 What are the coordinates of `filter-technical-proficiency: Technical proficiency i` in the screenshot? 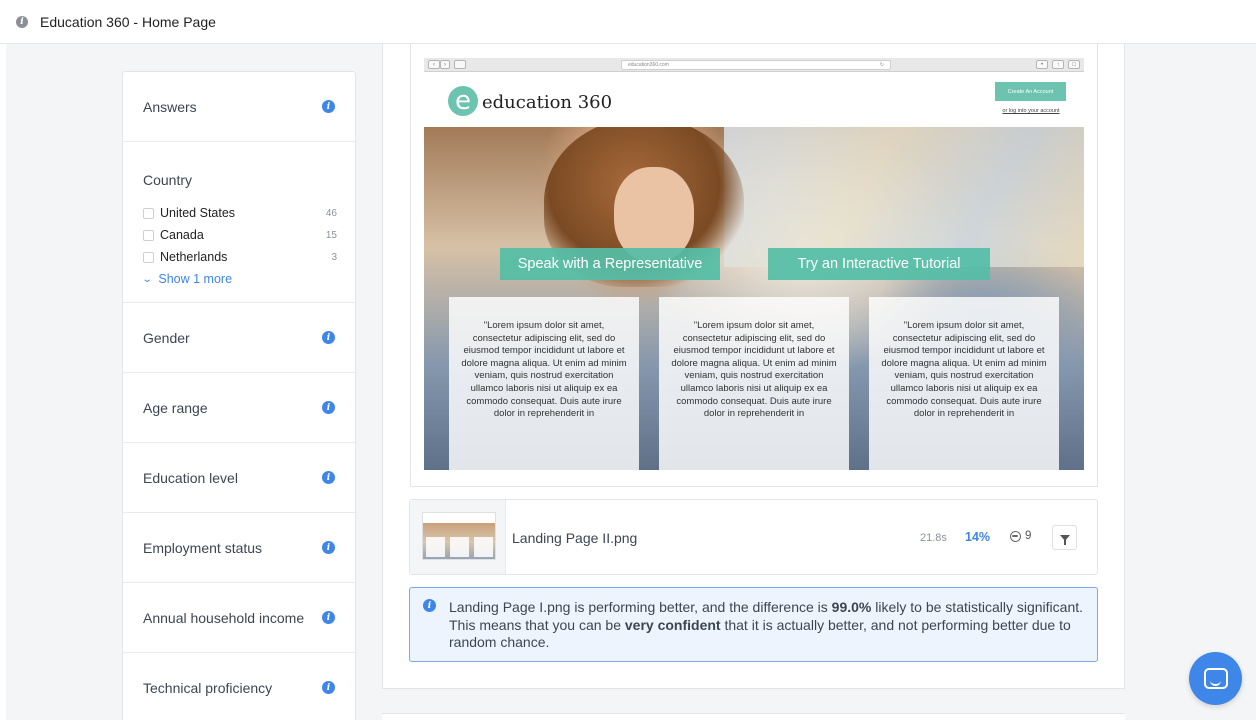 It's located at (239, 686).